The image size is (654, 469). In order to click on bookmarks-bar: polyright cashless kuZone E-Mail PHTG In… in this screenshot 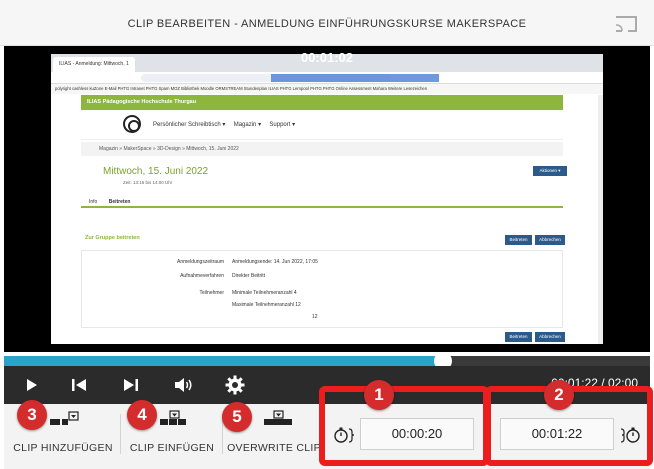, I will do `click(327, 89)`.